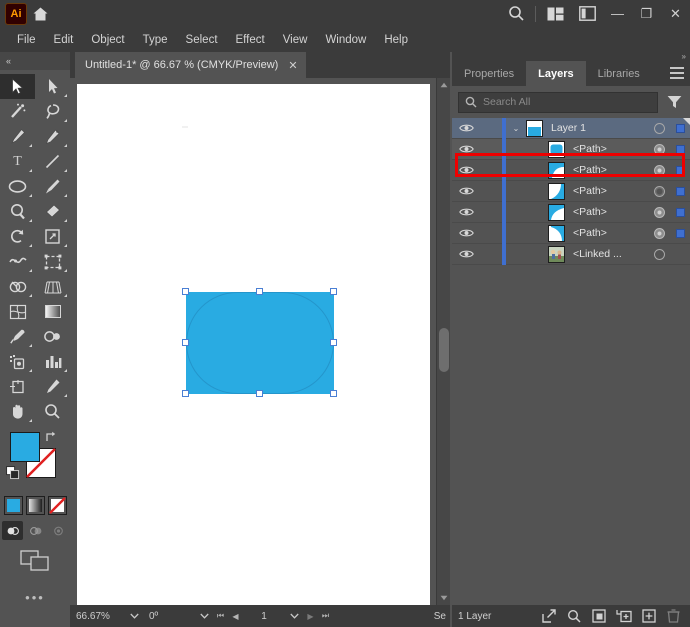 This screenshot has height=627, width=690. What do you see at coordinates (345, 40) in the screenshot?
I see `menu-window: Window` at bounding box center [345, 40].